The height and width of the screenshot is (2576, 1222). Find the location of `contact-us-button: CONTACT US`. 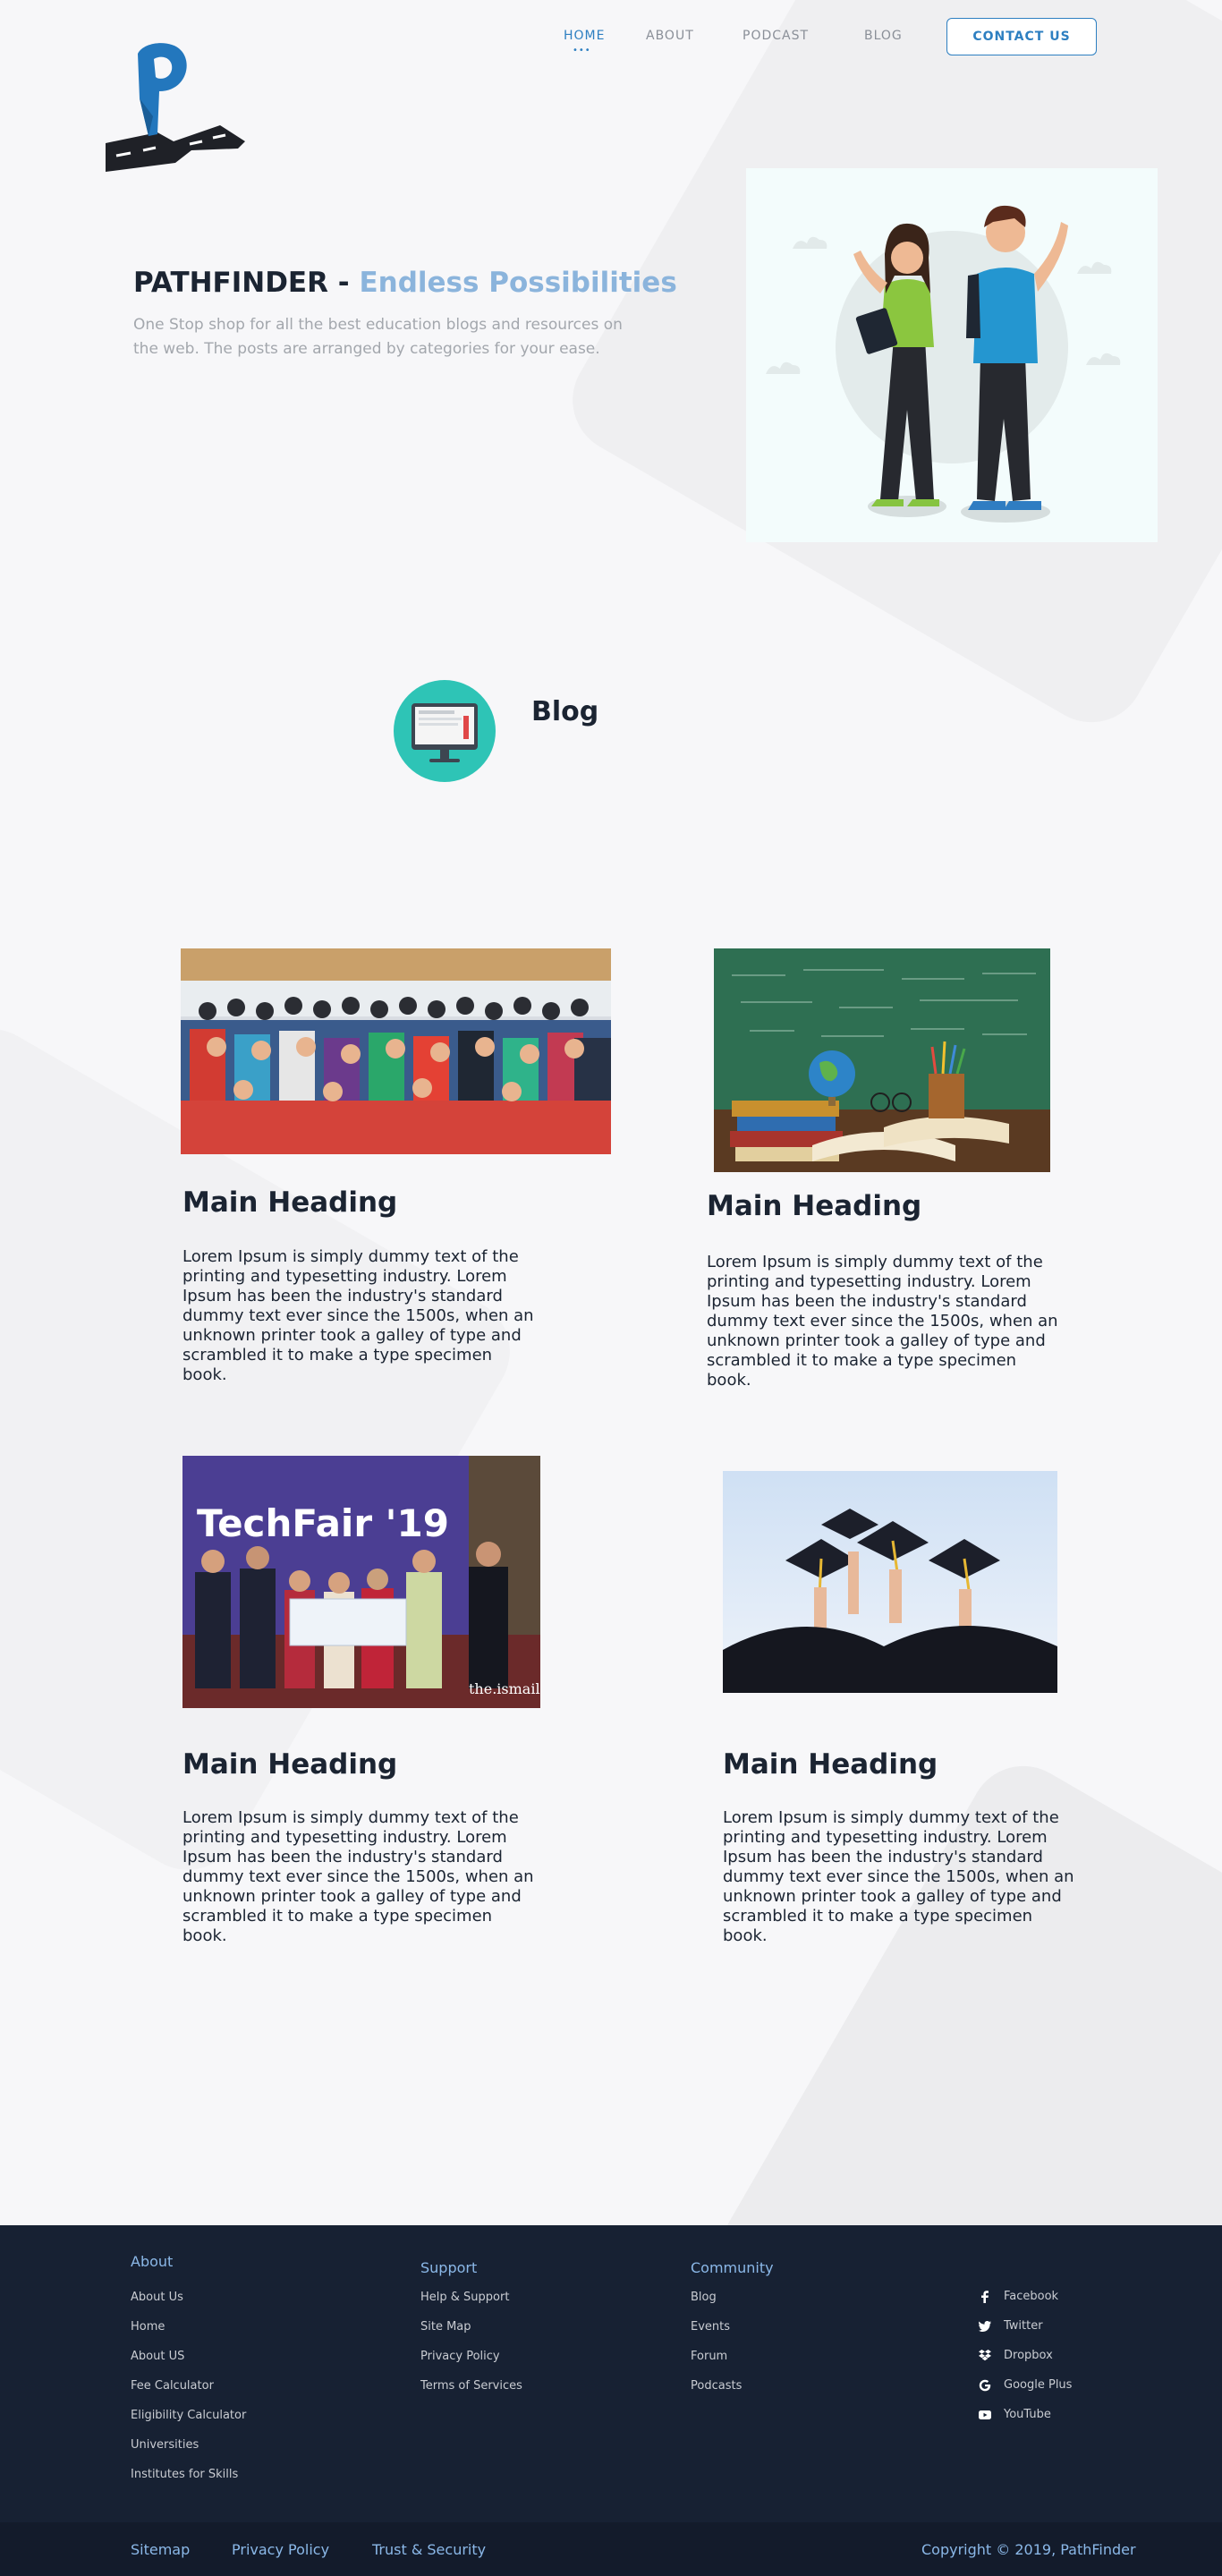

contact-us-button: CONTACT US is located at coordinates (1021, 36).